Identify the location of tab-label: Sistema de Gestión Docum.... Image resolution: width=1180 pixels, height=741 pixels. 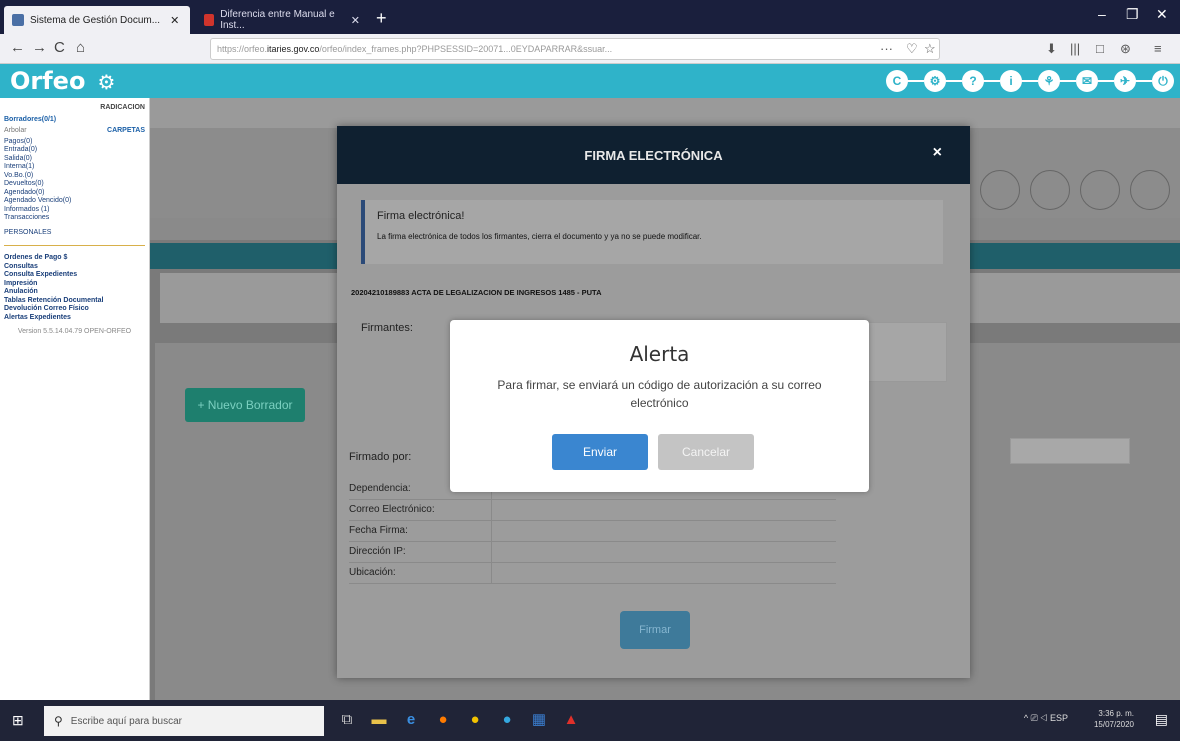
(95, 20).